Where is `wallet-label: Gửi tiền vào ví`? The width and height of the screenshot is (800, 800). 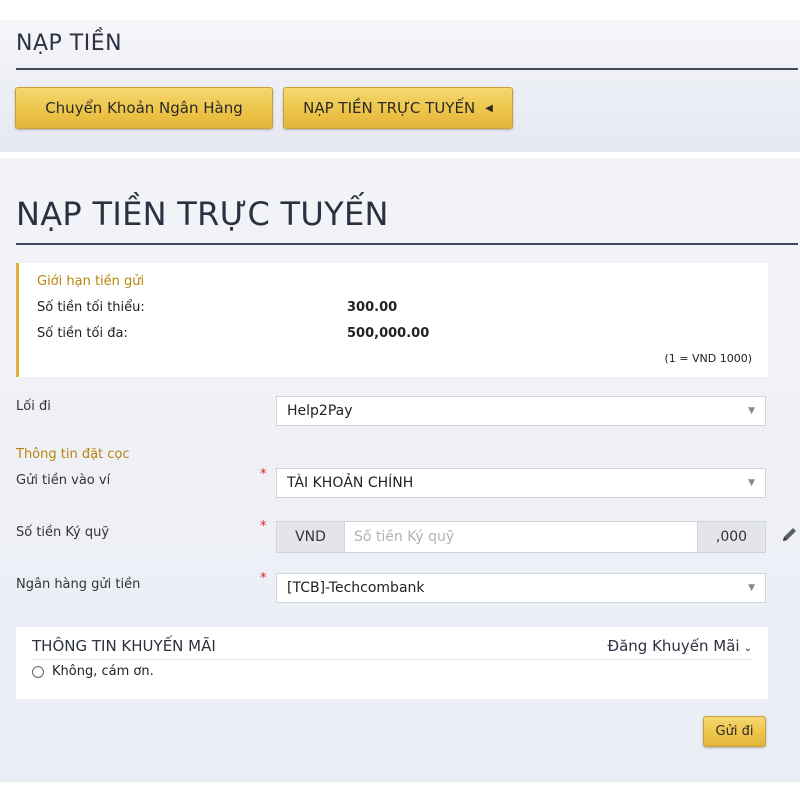 wallet-label: Gửi tiền vào ví is located at coordinates (63, 480).